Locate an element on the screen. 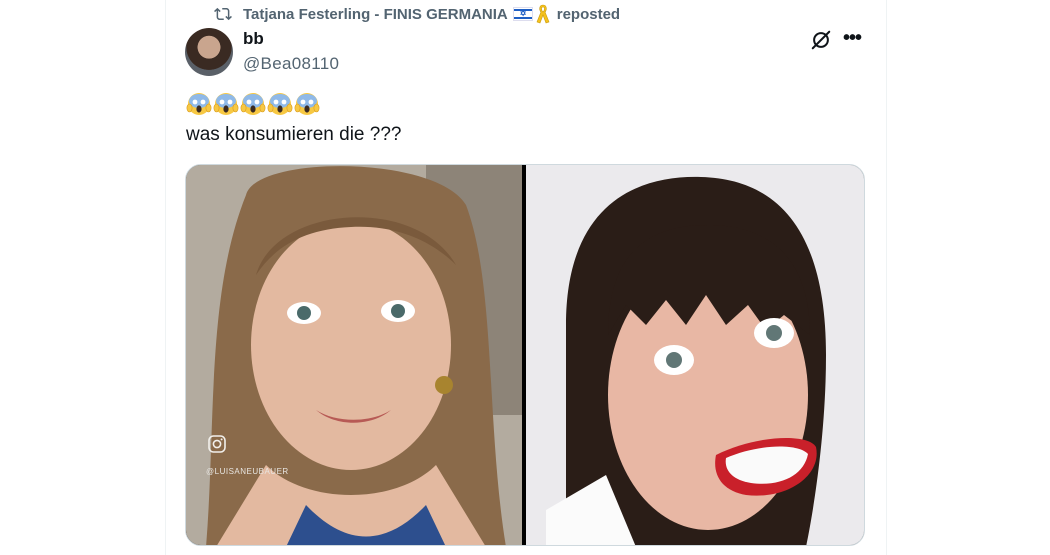 The image size is (1050, 555). author-name: bb is located at coordinates (253, 39).